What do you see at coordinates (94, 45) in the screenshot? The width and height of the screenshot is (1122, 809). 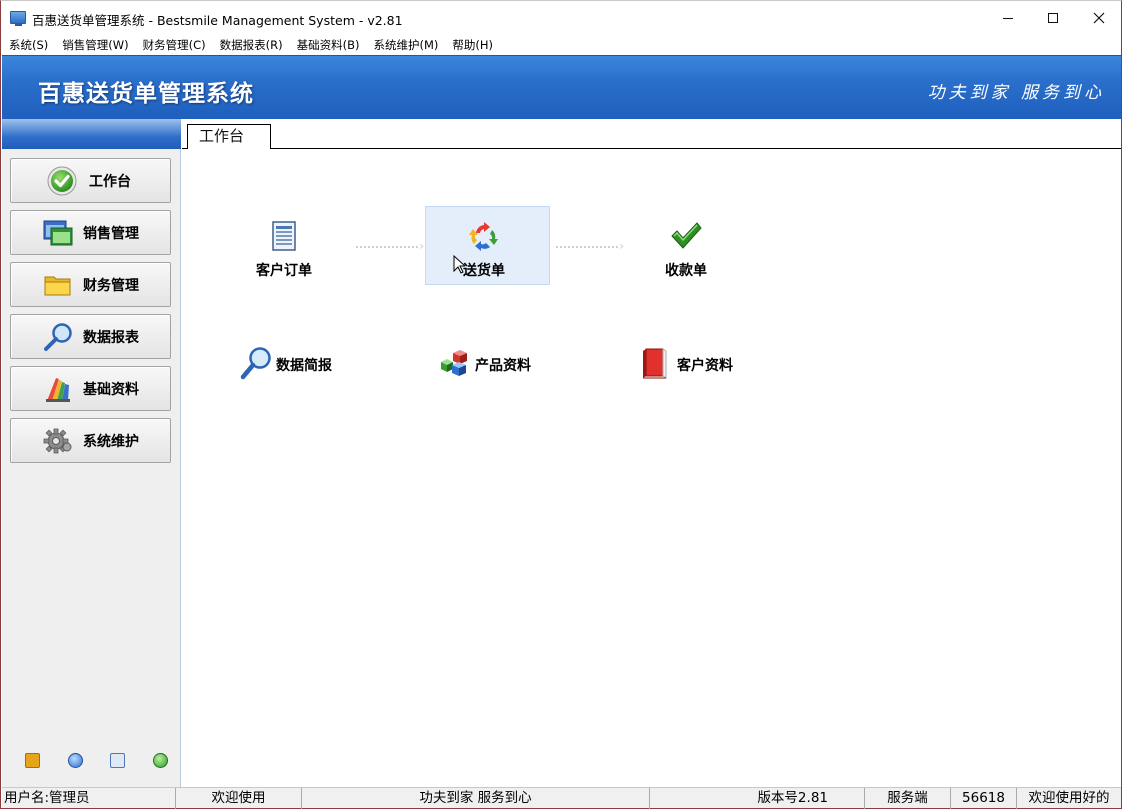 I see `menu-sales: 销售管理(W)` at bounding box center [94, 45].